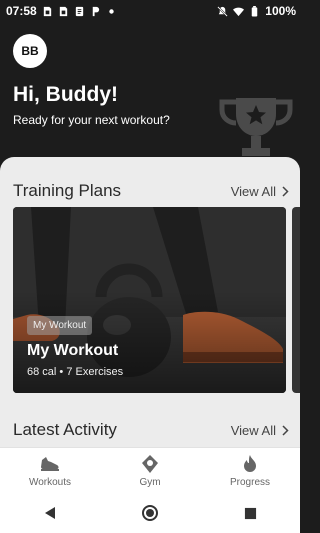 The image size is (320, 533). I want to click on home-icon, so click(150, 513).